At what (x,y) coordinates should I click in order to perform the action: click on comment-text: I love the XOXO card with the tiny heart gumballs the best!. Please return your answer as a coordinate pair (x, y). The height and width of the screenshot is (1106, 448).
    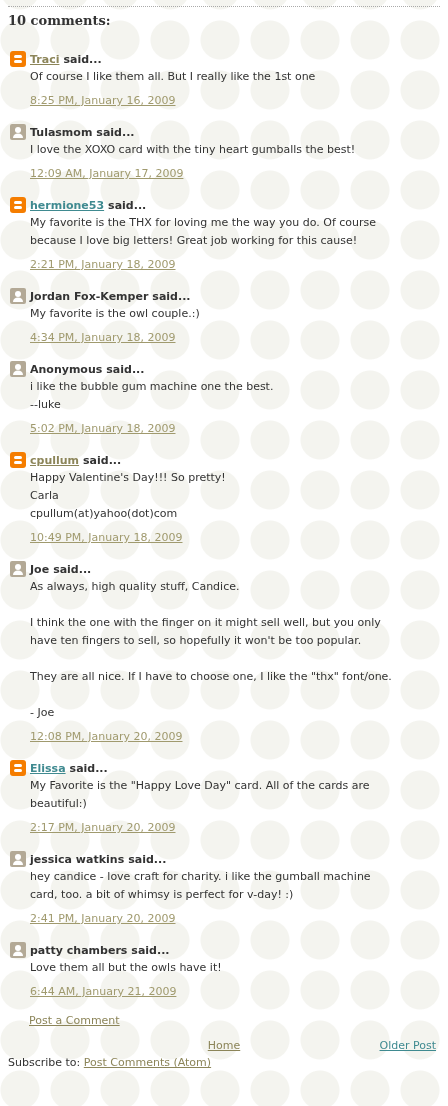
    Looking at the image, I should click on (193, 150).